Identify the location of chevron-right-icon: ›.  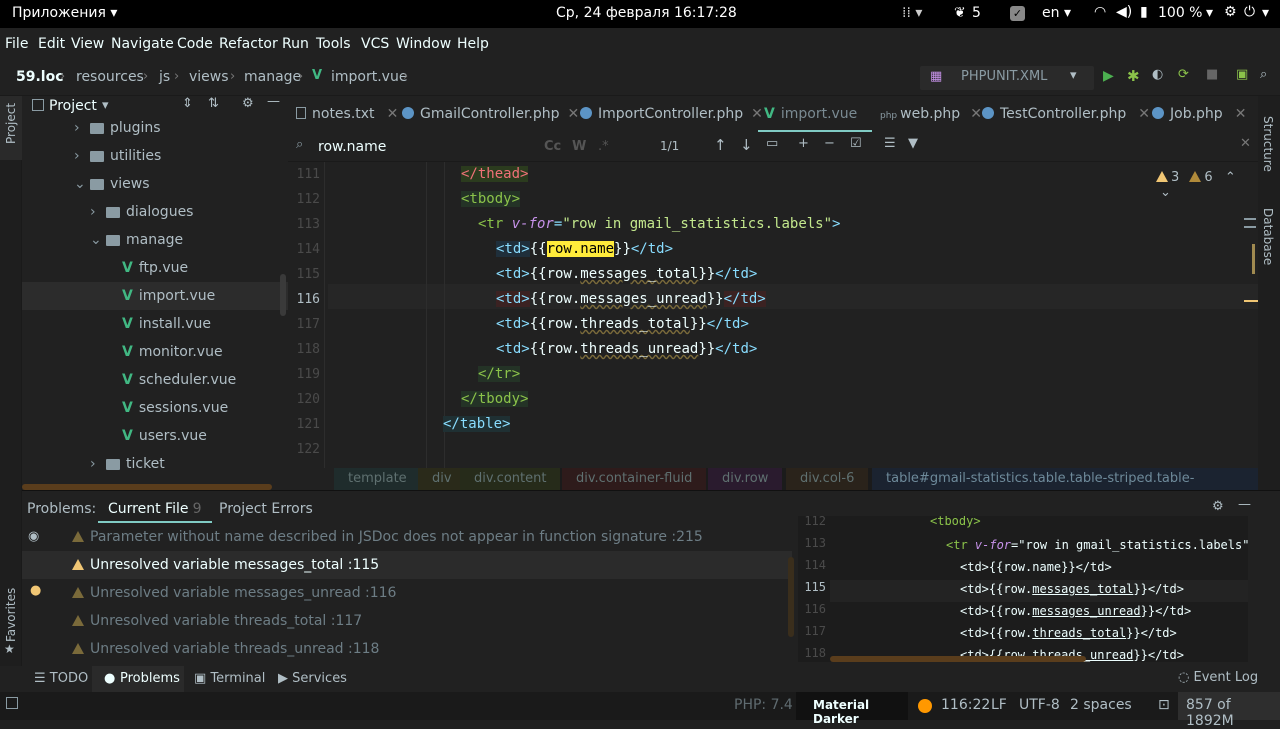
(93, 464).